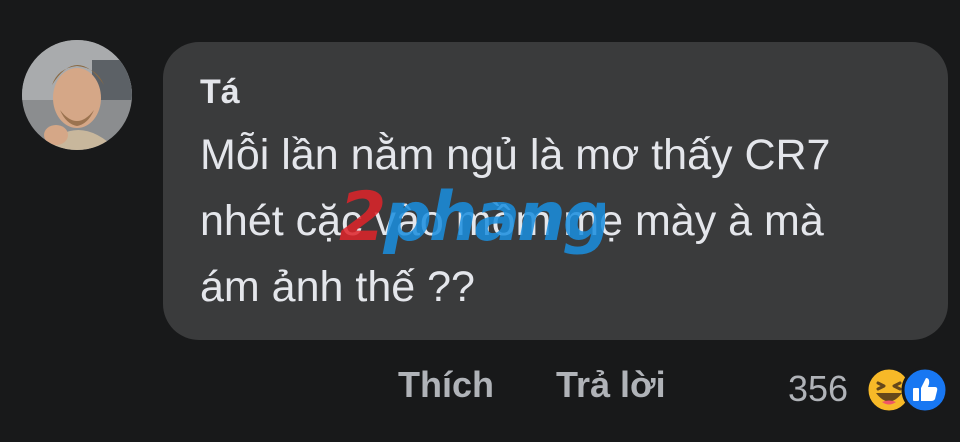  What do you see at coordinates (611, 385) in the screenshot?
I see `reply-button: Trả lời` at bounding box center [611, 385].